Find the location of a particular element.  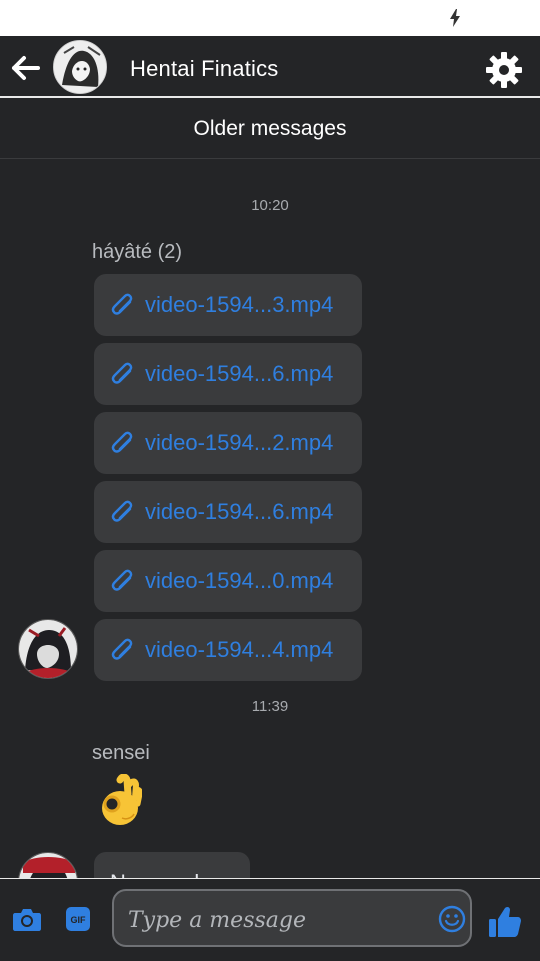

attachment-filename: video-1594...2.mp4 is located at coordinates (239, 443).